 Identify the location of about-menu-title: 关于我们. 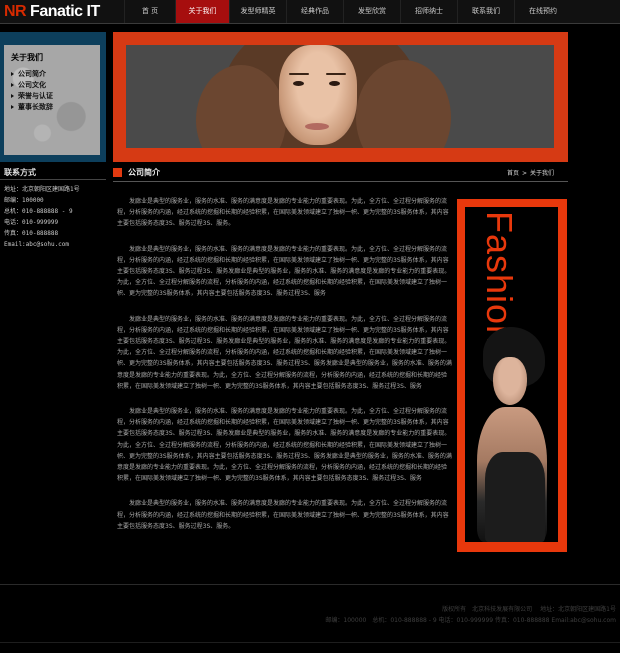
(27, 57).